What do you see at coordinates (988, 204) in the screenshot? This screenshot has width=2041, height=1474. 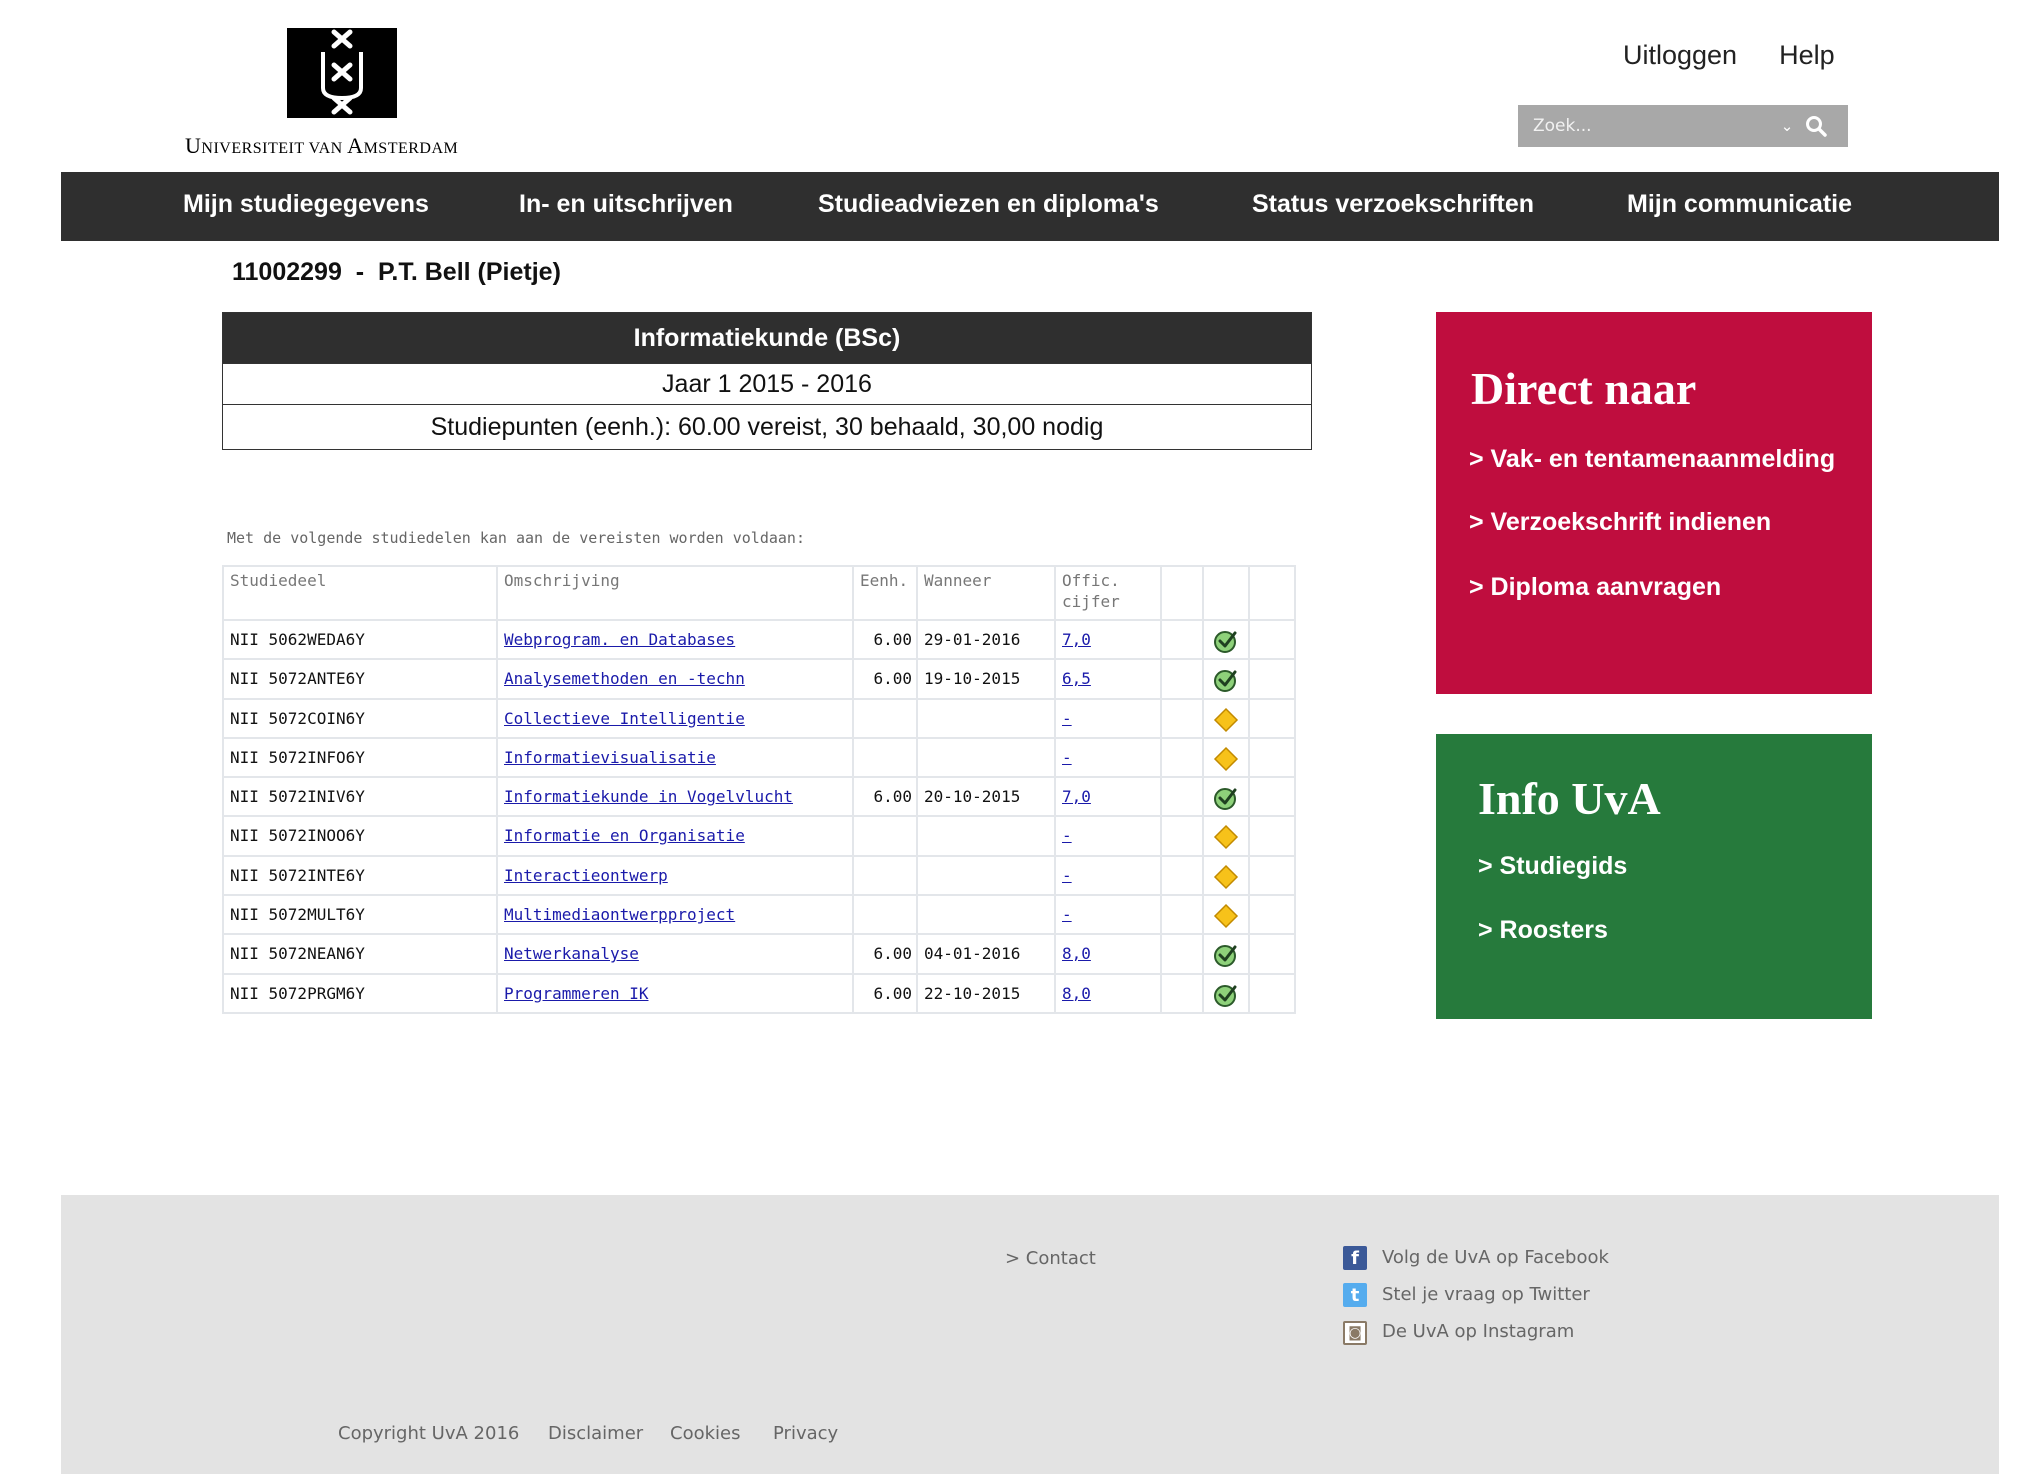 I see `nav-item-studieadviezen: Studieadviezen en diploma's` at bounding box center [988, 204].